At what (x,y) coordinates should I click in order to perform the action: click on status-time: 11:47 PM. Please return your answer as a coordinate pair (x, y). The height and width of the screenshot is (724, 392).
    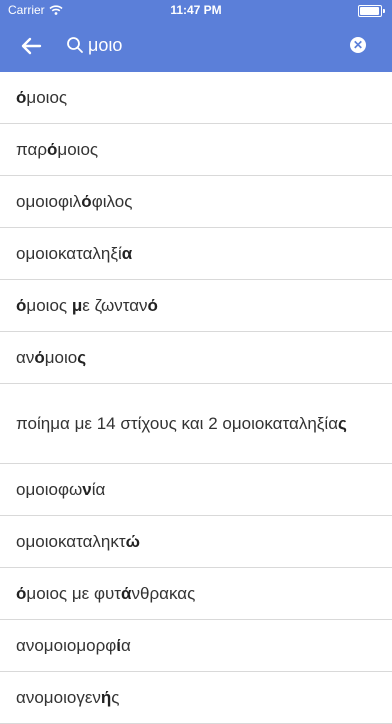
    Looking at the image, I should click on (196, 10).